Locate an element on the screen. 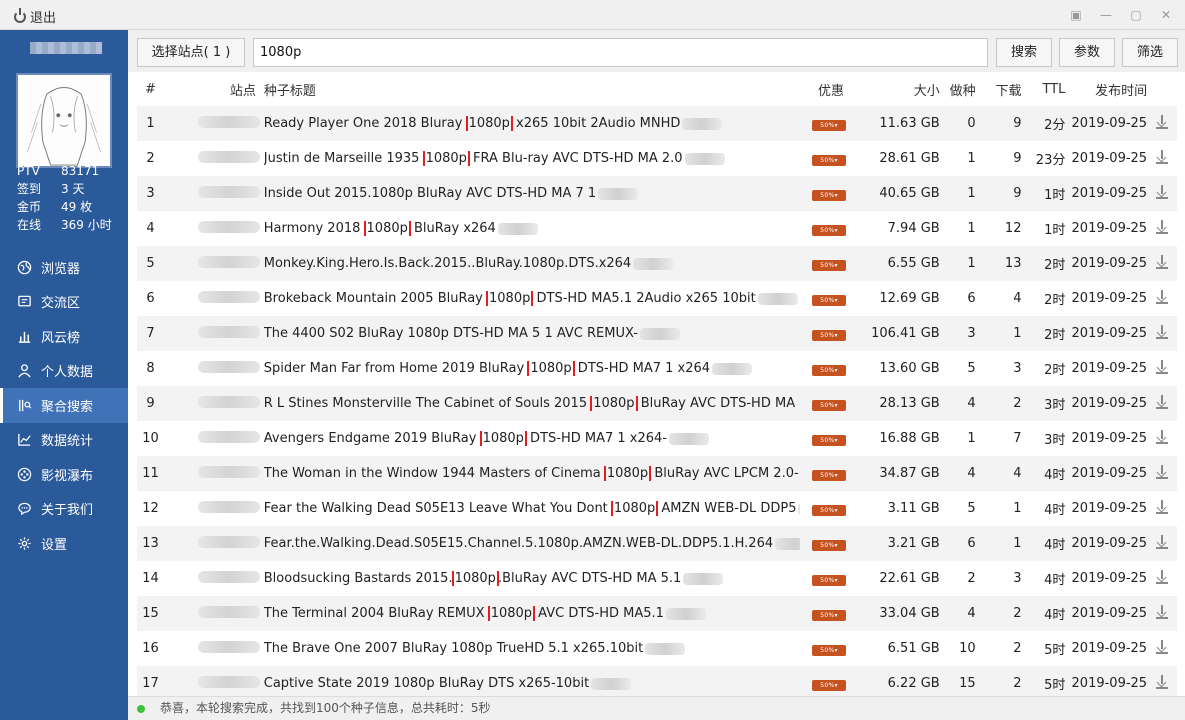 The width and height of the screenshot is (1185, 720). header-size: 大小 is located at coordinates (899, 89).